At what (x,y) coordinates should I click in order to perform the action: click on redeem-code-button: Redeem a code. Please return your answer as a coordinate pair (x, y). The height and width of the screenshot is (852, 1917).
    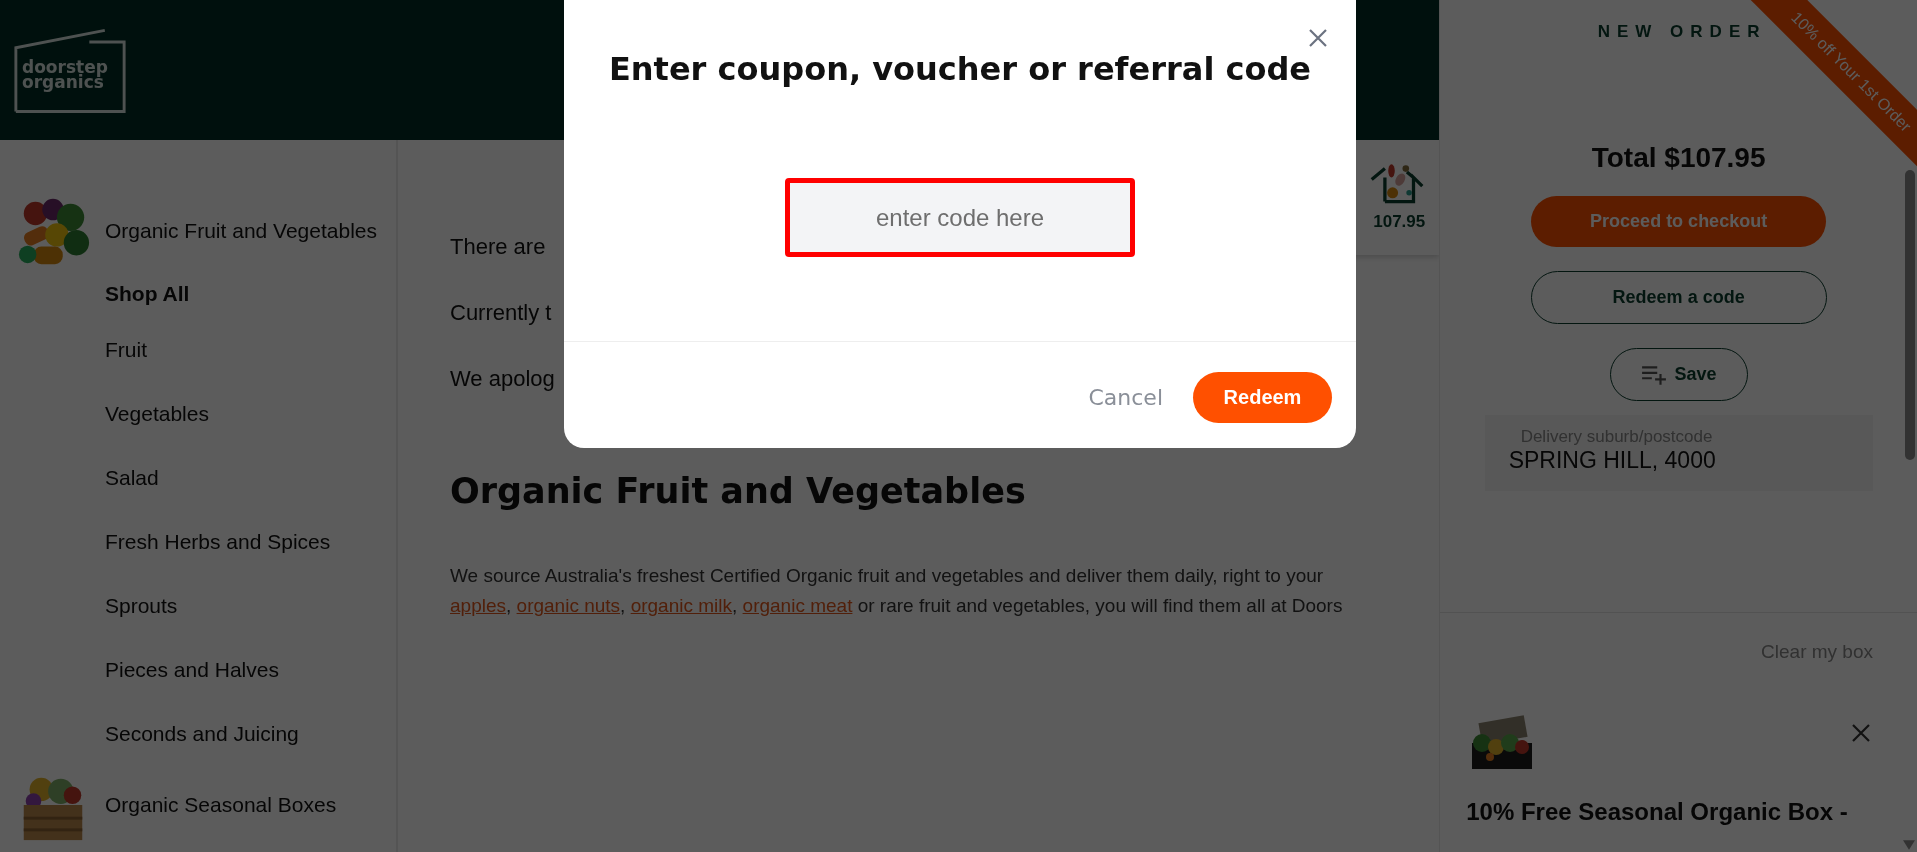
    Looking at the image, I should click on (1678, 297).